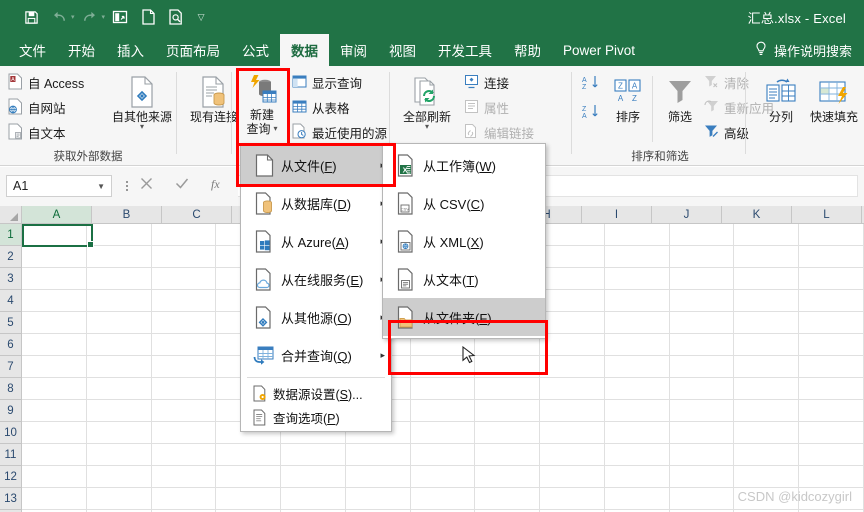 This screenshot has height=512, width=864. Describe the element at coordinates (184, 477) in the screenshot. I see `cell-C12` at that location.